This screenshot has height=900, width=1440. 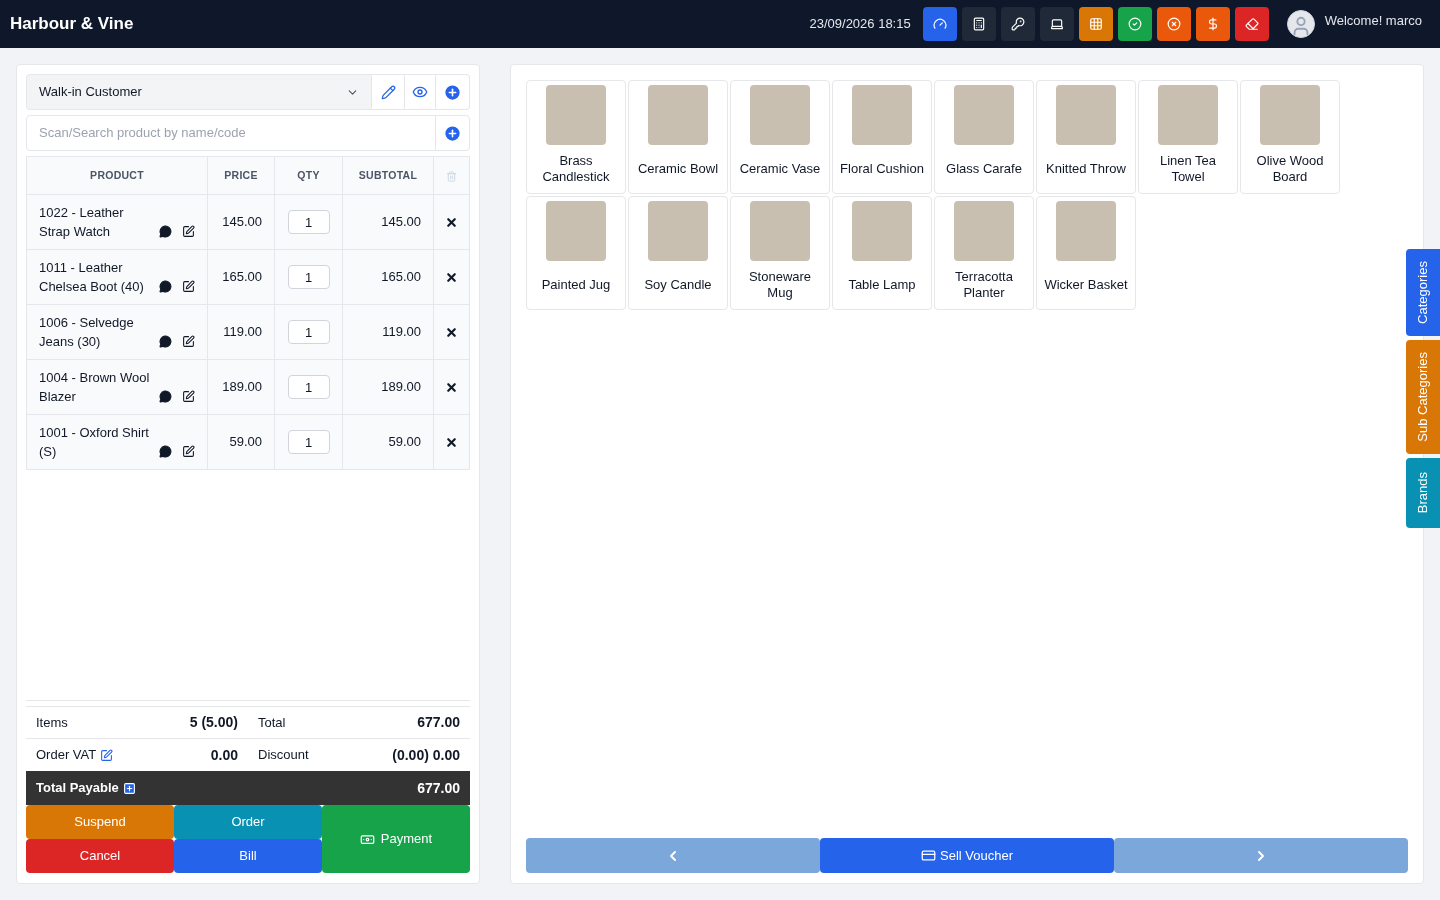 What do you see at coordinates (87, 332) in the screenshot?
I see `product-name: 1006 - Selvedge Jeans (30)` at bounding box center [87, 332].